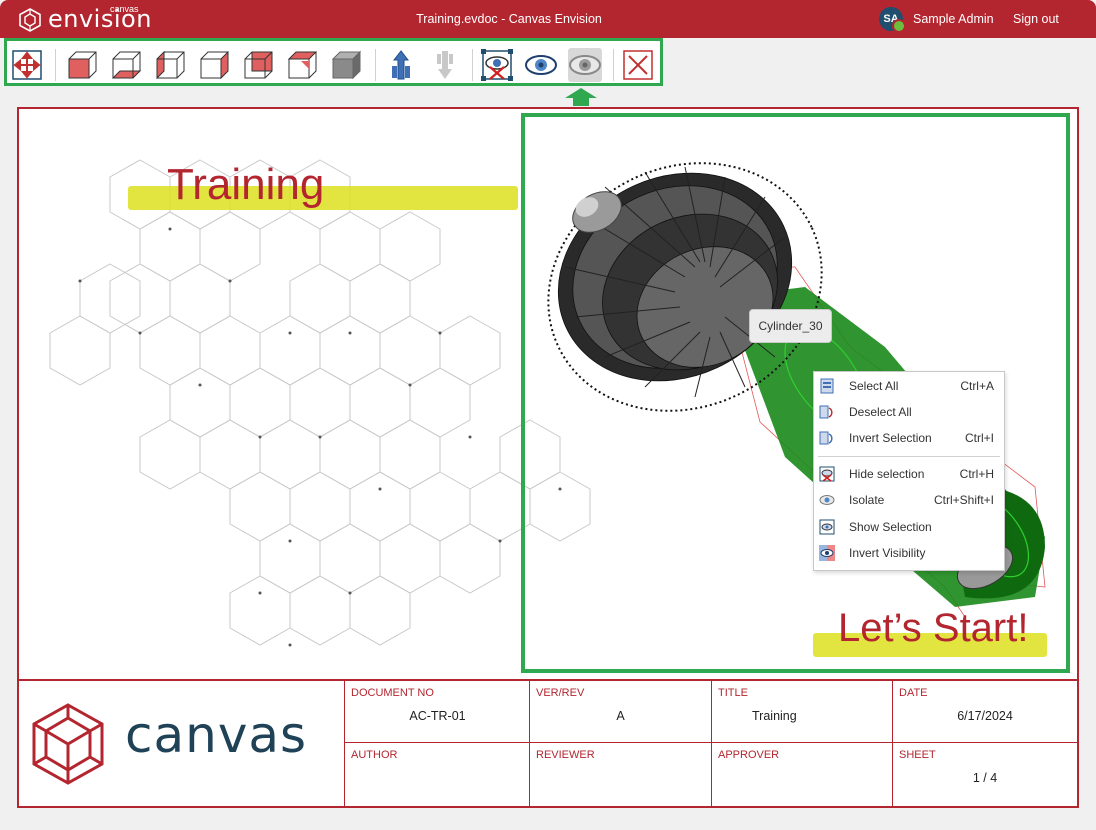 This screenshot has height=830, width=1096. What do you see at coordinates (909, 500) in the screenshot?
I see `menu-item-isolate: Isolate Ctrl+Shift+I` at bounding box center [909, 500].